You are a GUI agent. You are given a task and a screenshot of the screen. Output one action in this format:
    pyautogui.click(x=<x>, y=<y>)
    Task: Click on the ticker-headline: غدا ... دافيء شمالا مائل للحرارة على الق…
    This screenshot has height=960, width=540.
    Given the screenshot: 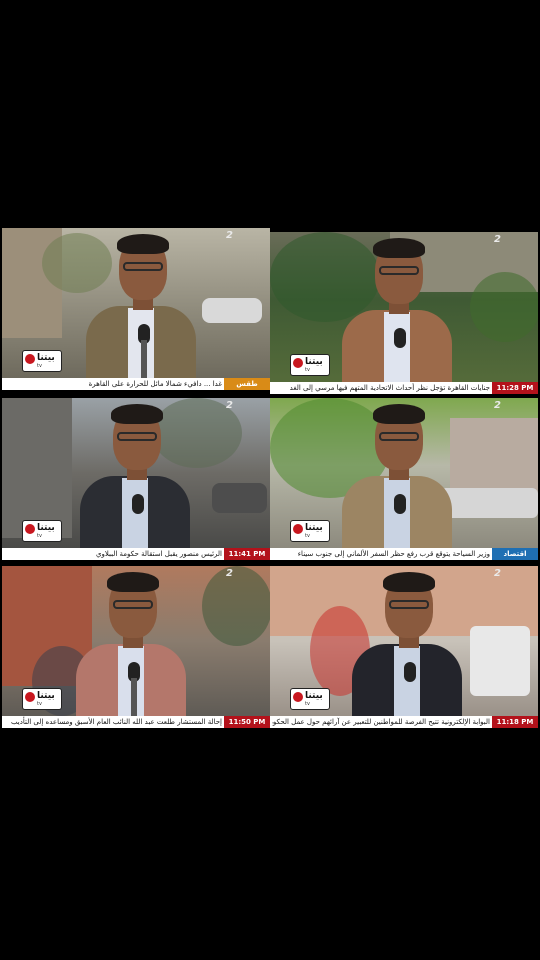 What is the action you would take?
    pyautogui.click(x=155, y=384)
    